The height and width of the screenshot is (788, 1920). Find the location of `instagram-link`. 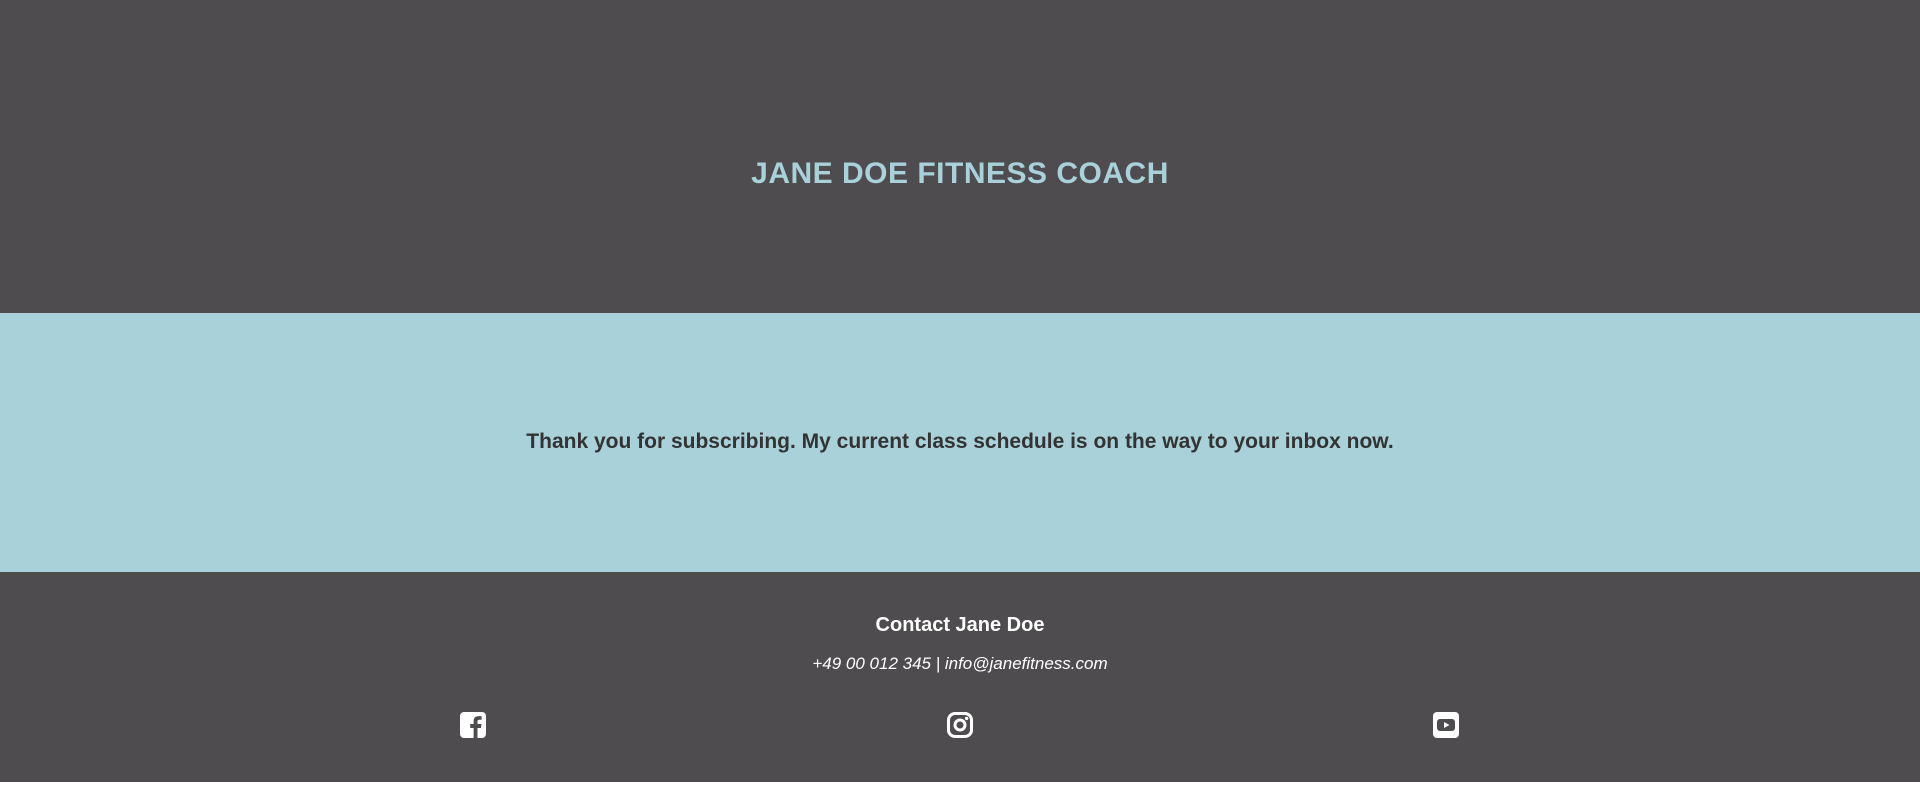

instagram-link is located at coordinates (960, 725).